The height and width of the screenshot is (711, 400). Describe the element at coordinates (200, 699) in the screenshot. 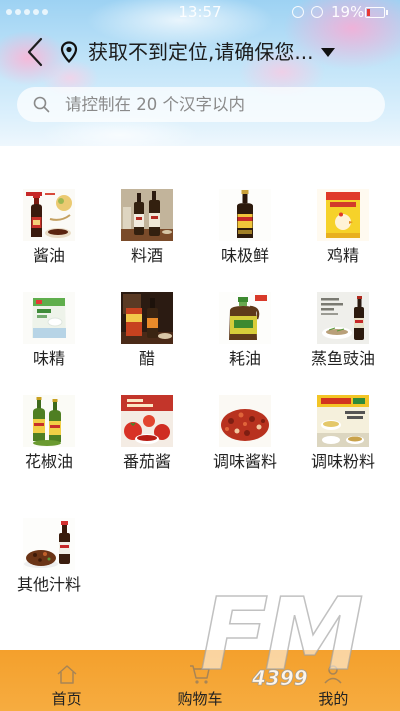

I see `nav-label: 购物车` at that location.